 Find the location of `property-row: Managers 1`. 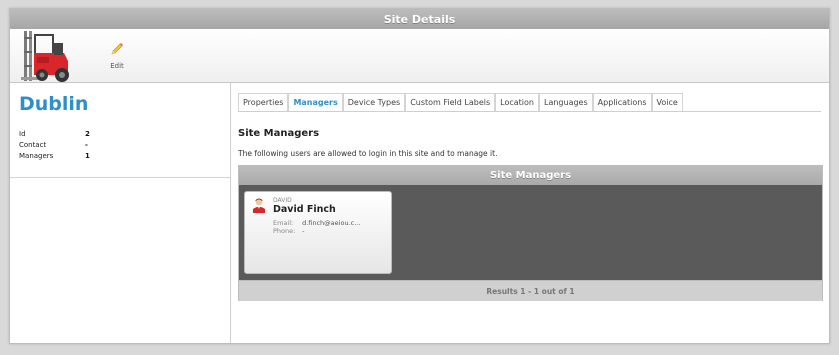

property-row: Managers 1 is located at coordinates (119, 156).